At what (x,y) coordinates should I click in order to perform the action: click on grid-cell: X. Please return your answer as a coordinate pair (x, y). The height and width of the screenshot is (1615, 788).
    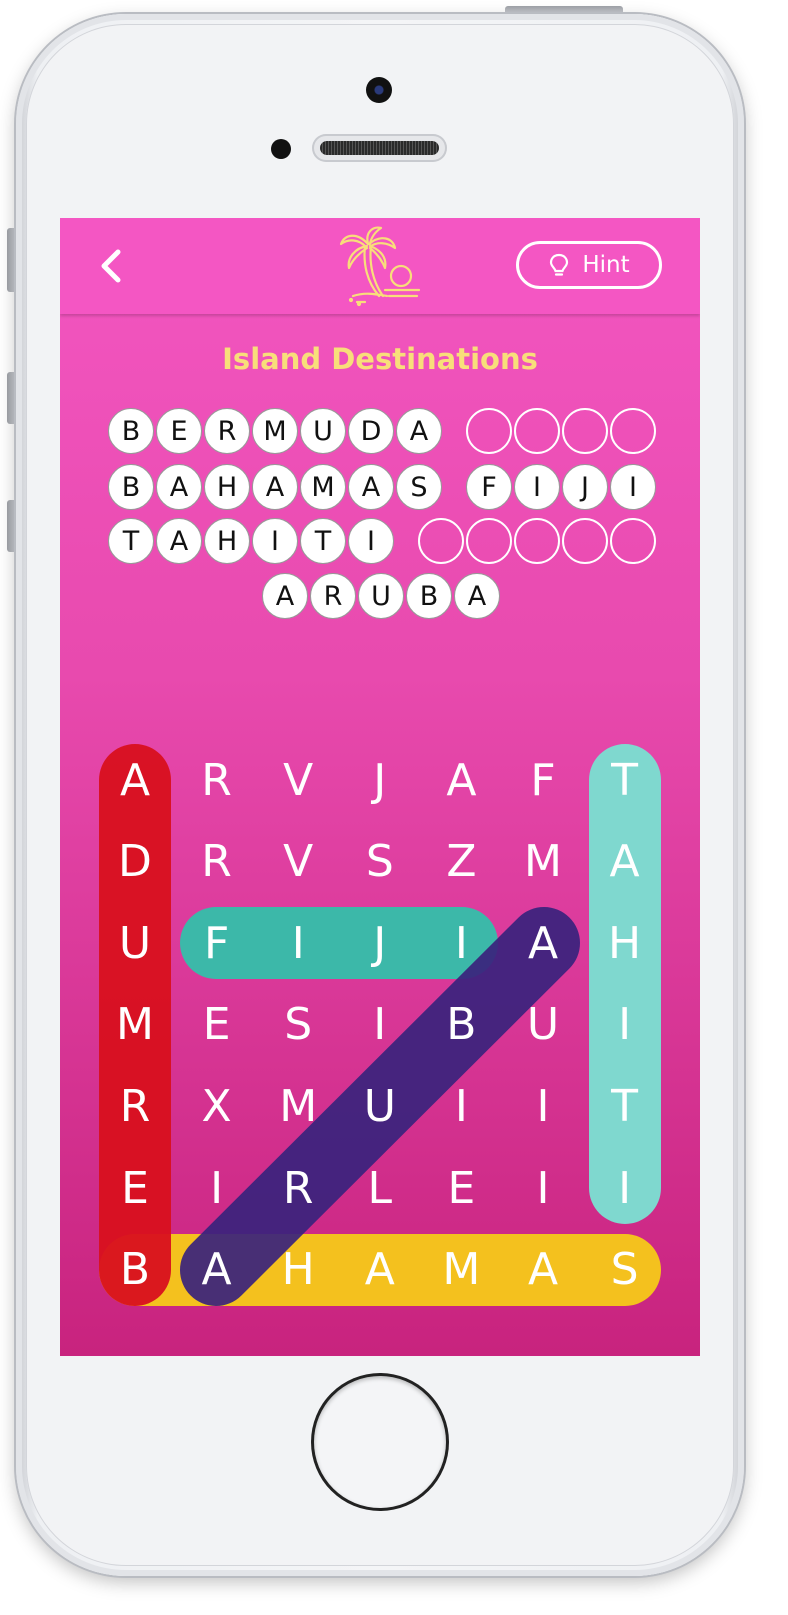
    Looking at the image, I should click on (217, 1106).